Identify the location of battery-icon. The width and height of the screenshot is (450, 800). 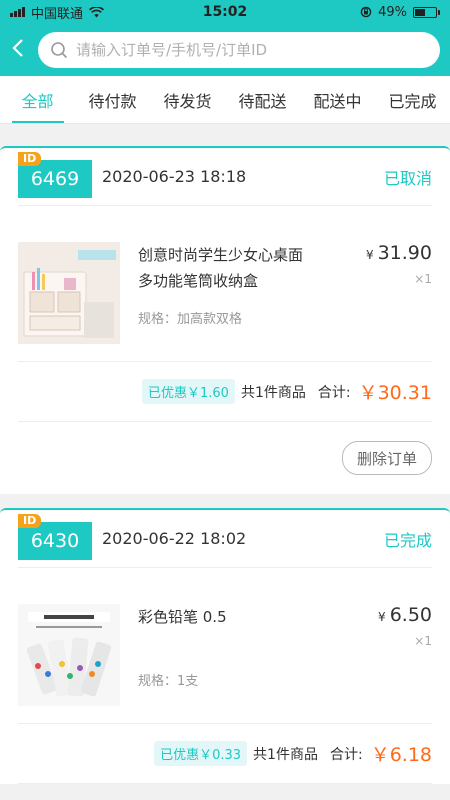
(426, 12).